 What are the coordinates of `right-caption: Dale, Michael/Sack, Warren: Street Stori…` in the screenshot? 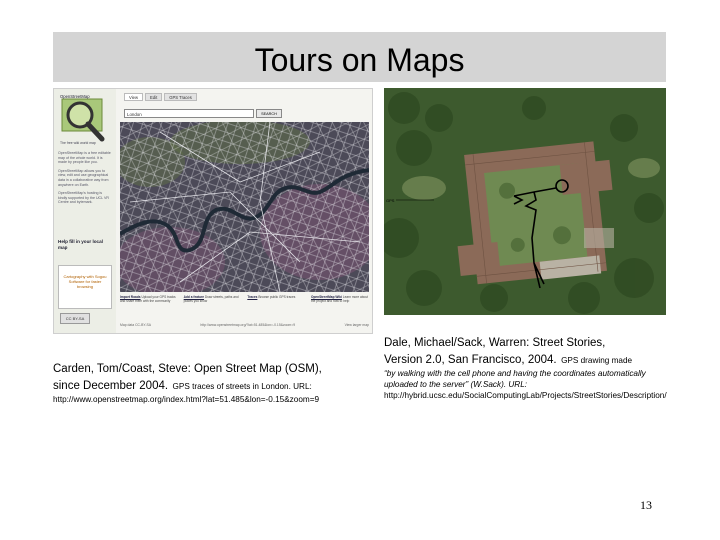 It's located at (529, 368).